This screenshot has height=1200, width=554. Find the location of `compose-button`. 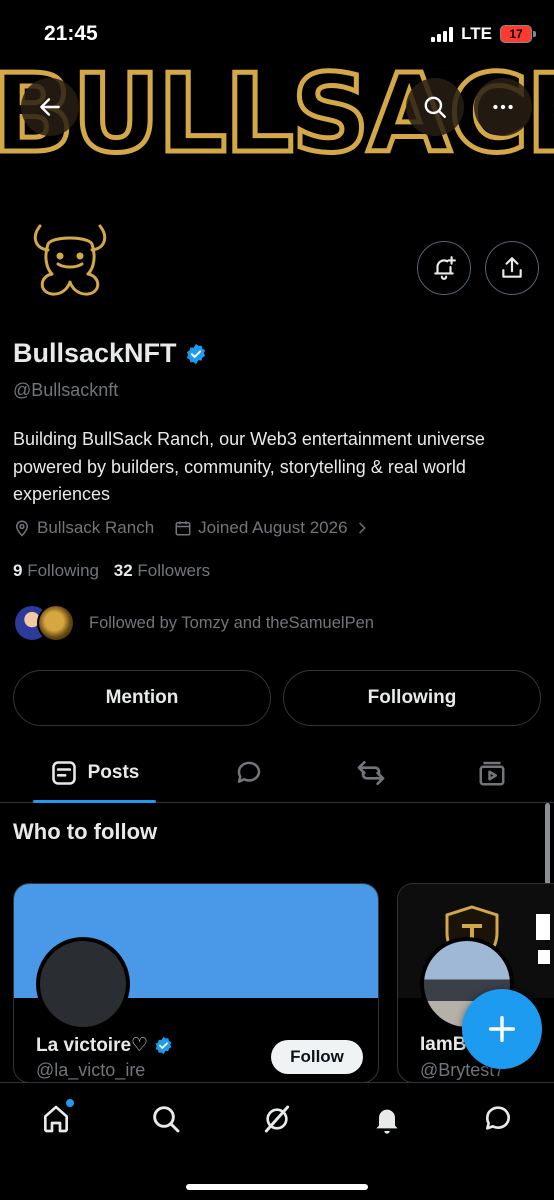

compose-button is located at coordinates (502, 1029).